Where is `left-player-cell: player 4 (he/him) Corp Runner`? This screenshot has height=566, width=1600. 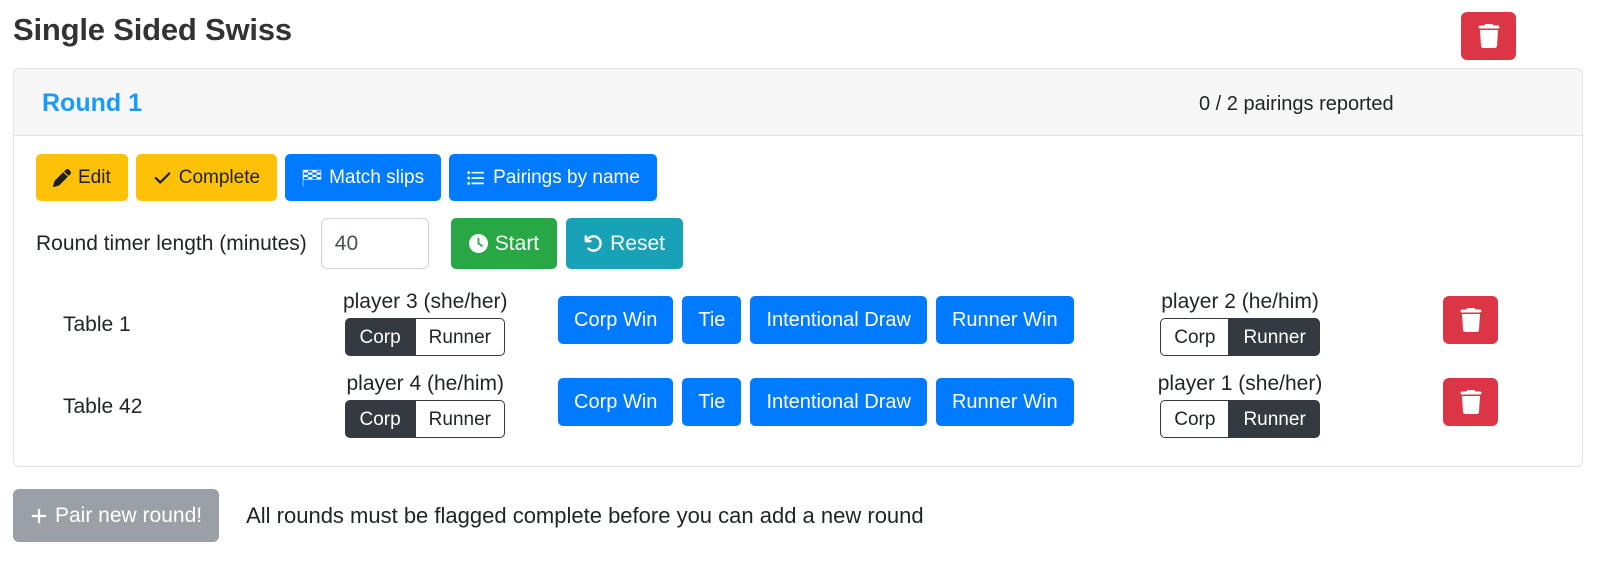
left-player-cell: player 4 (he/him) Corp Runner is located at coordinates (425, 402).